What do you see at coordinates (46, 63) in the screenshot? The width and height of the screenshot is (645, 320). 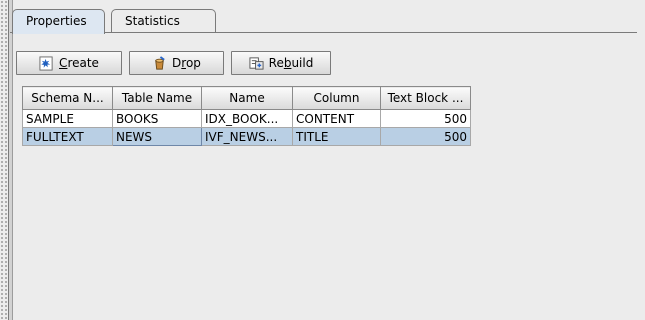 I see `star-burst-icon` at bounding box center [46, 63].